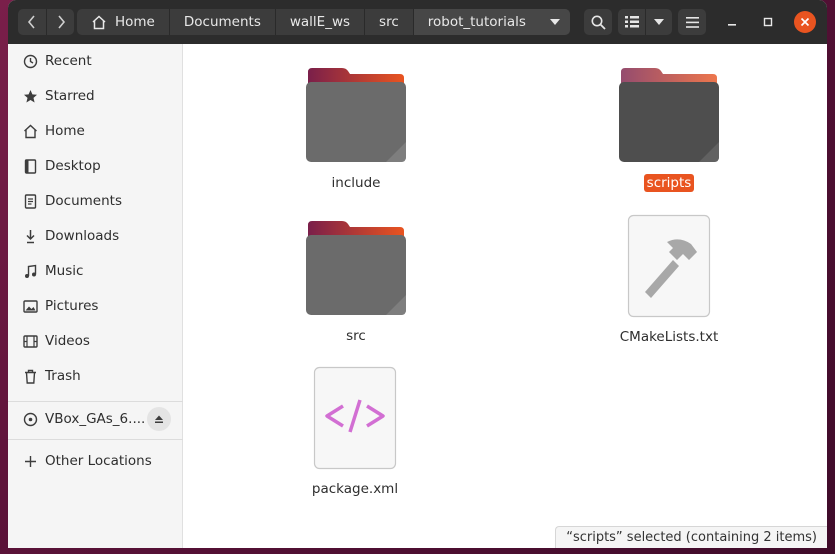  I want to click on breadcrumb-src: src, so click(389, 22).